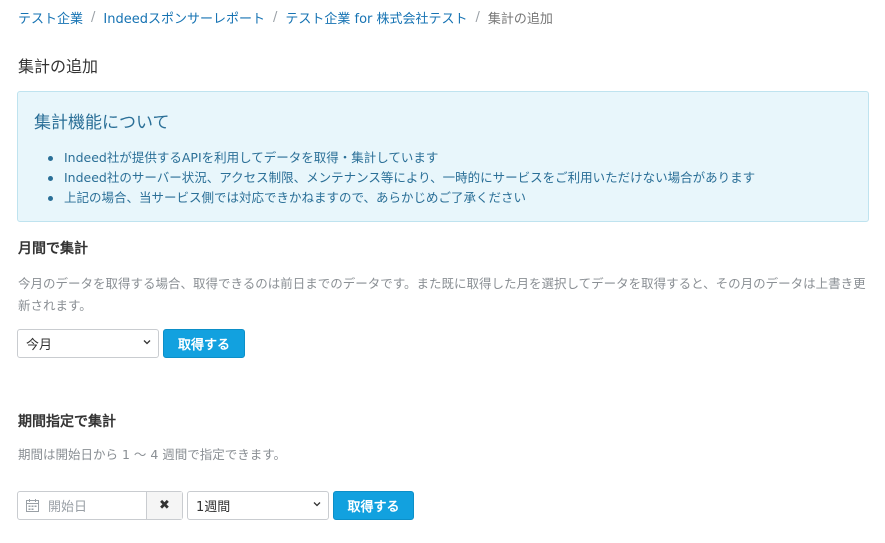  Describe the element at coordinates (258, 505) in the screenshot. I see `weeks-select: 1週間` at that location.